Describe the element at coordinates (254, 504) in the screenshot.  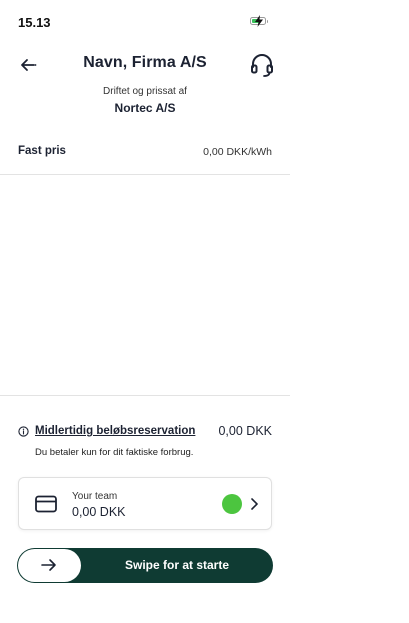
I see `chevron-right-icon` at that location.